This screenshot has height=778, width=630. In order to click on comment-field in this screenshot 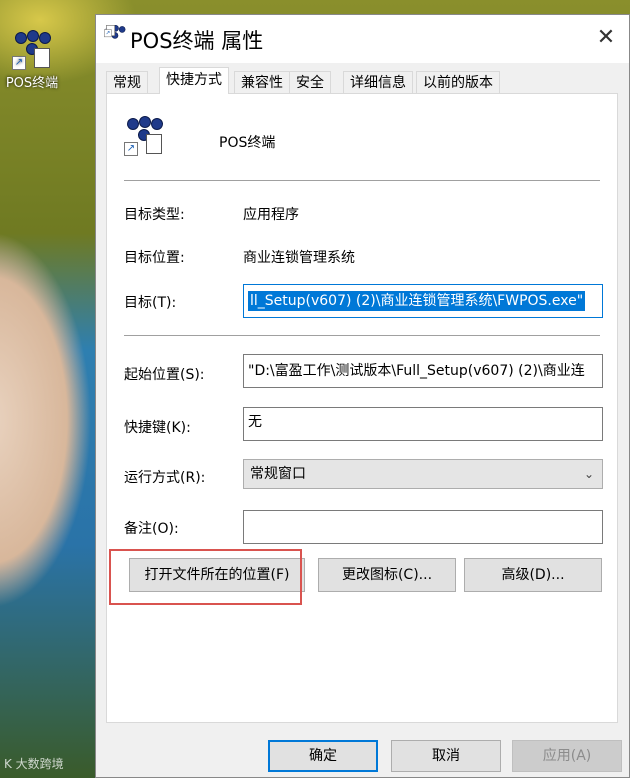, I will do `click(423, 527)`.